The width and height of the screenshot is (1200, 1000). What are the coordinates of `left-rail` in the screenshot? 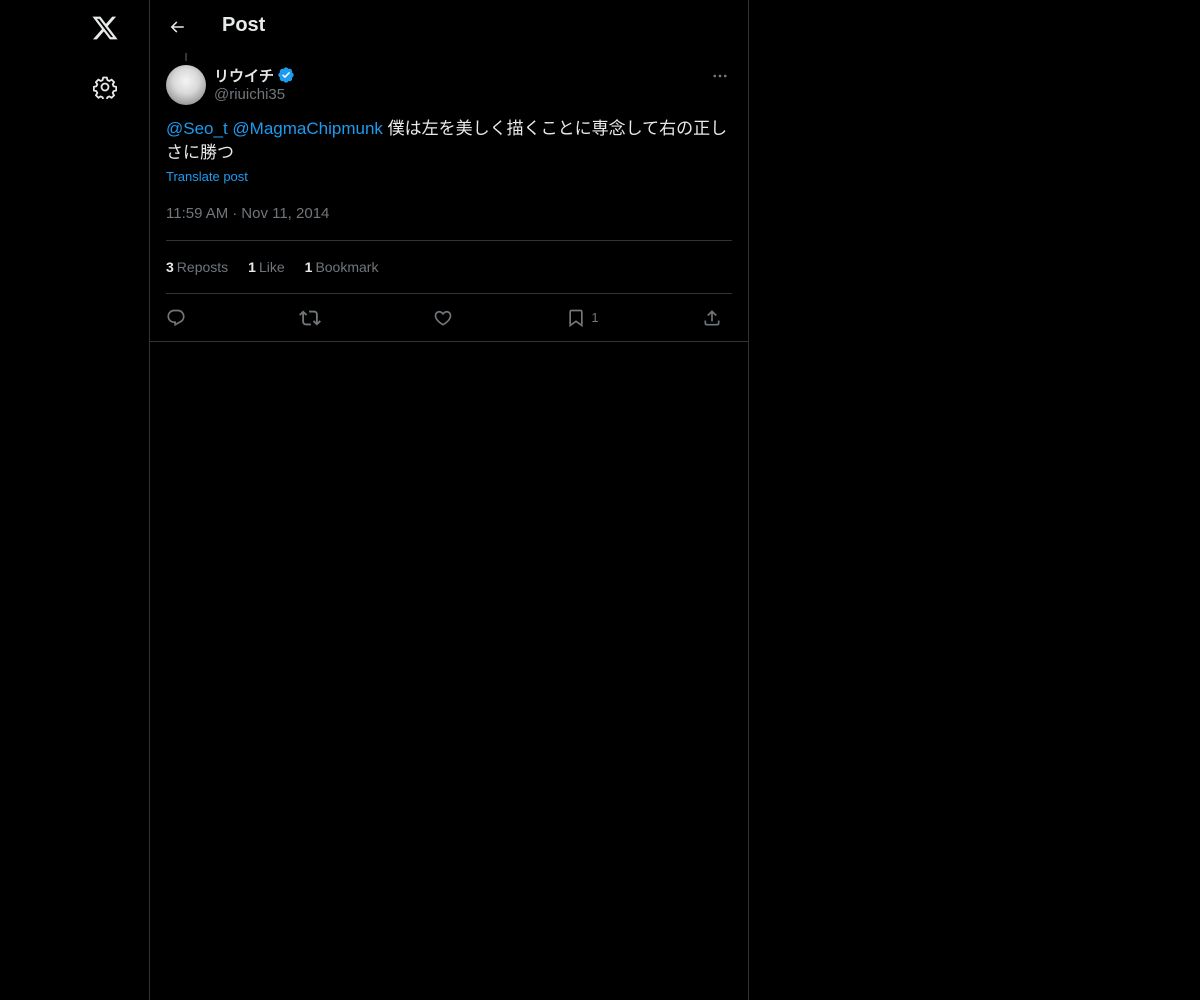 It's located at (75, 500).